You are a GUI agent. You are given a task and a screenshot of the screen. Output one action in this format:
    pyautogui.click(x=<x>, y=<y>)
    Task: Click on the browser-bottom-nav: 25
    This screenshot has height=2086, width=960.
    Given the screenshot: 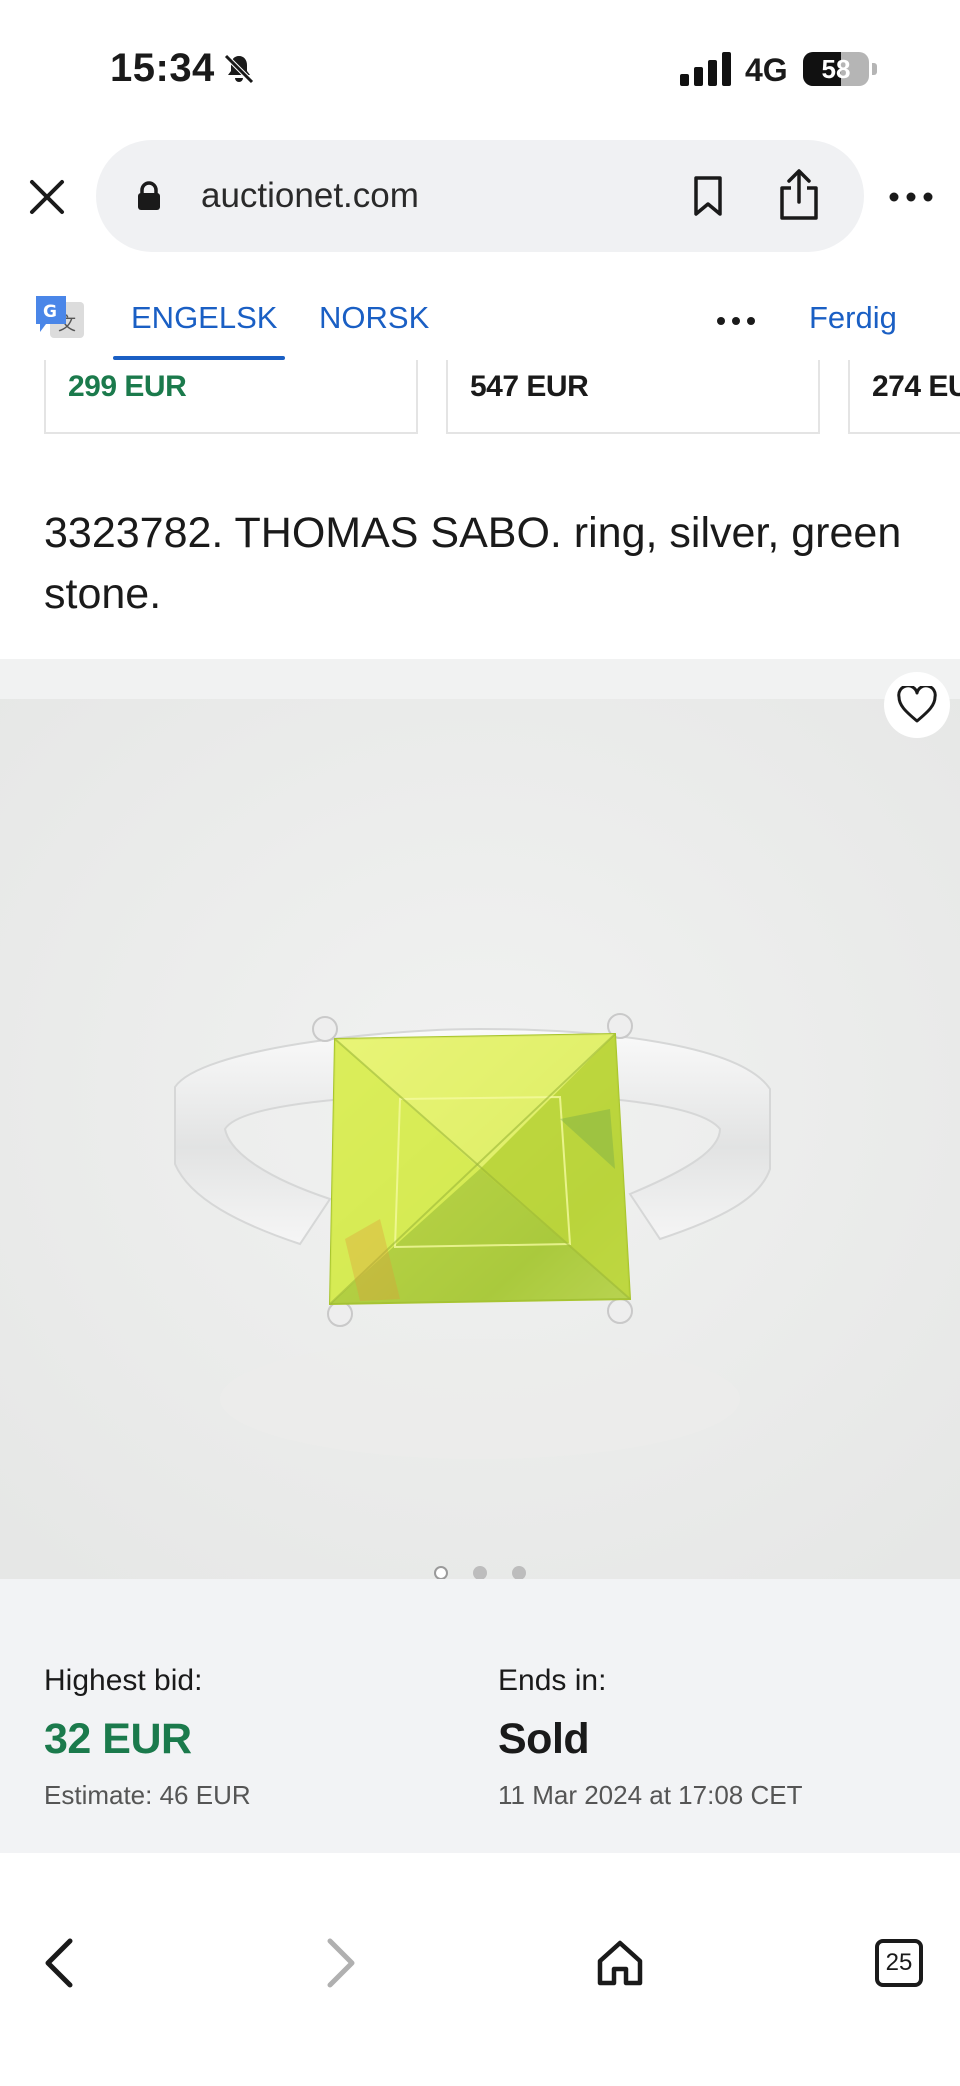 What is the action you would take?
    pyautogui.click(x=480, y=1969)
    